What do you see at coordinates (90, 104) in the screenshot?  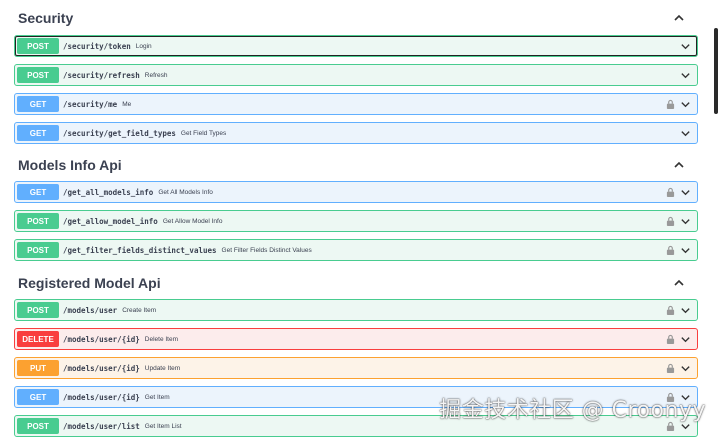 I see `operation-path: /security/me` at bounding box center [90, 104].